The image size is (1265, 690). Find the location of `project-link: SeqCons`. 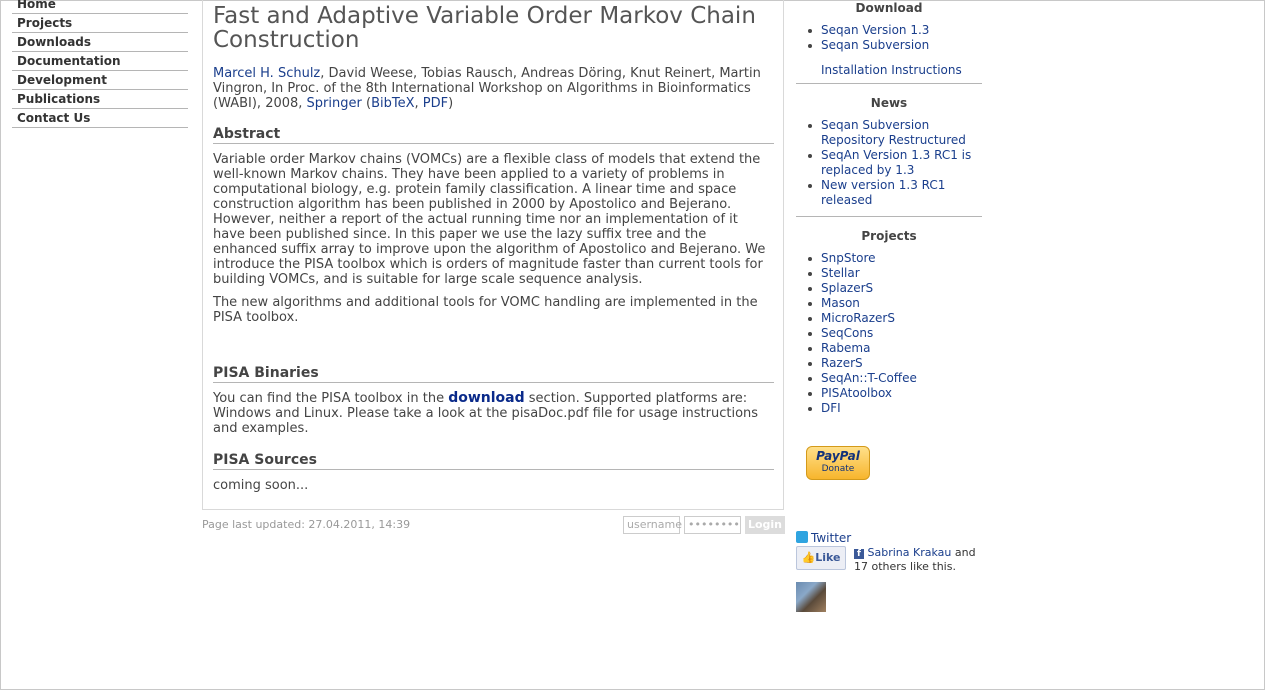

project-link: SeqCons is located at coordinates (847, 333).